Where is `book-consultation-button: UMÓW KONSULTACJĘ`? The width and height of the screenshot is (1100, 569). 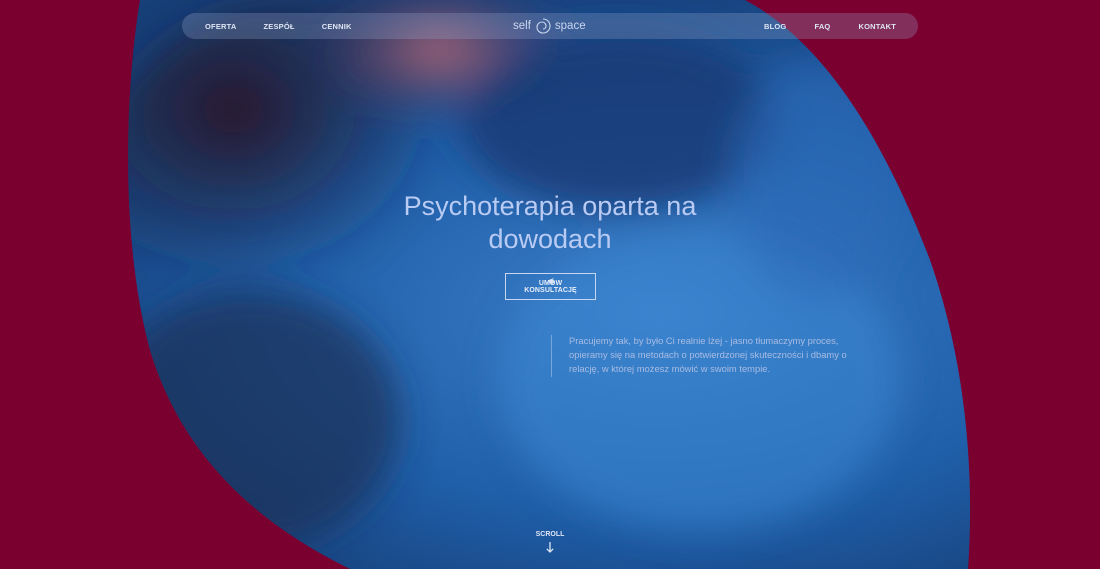 book-consultation-button: UMÓW KONSULTACJĘ is located at coordinates (550, 286).